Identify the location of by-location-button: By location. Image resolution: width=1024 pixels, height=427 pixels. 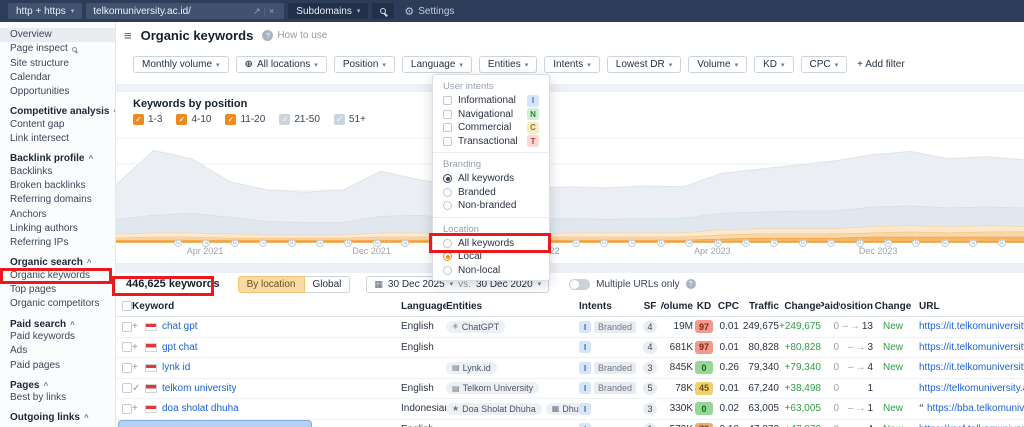
(271, 284).